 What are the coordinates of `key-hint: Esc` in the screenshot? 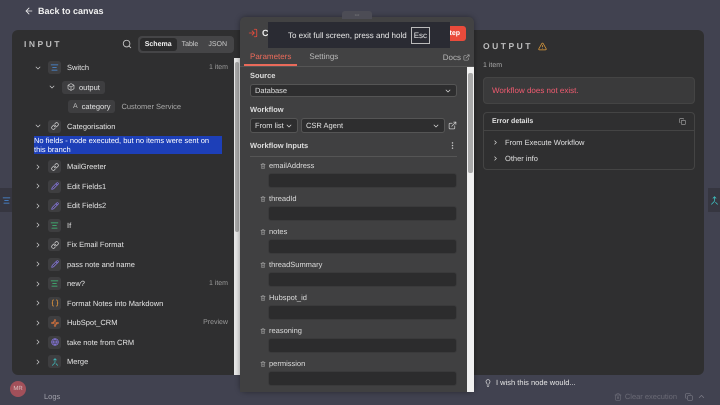 It's located at (420, 35).